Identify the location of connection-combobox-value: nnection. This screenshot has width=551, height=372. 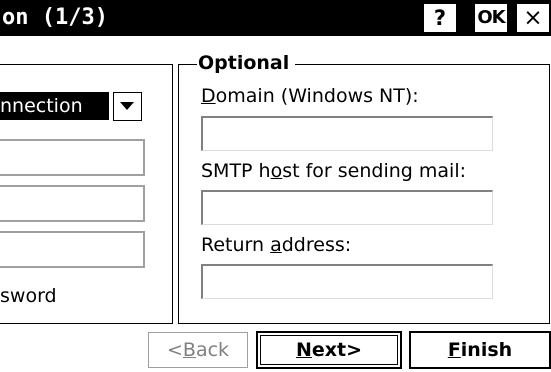
(54, 106).